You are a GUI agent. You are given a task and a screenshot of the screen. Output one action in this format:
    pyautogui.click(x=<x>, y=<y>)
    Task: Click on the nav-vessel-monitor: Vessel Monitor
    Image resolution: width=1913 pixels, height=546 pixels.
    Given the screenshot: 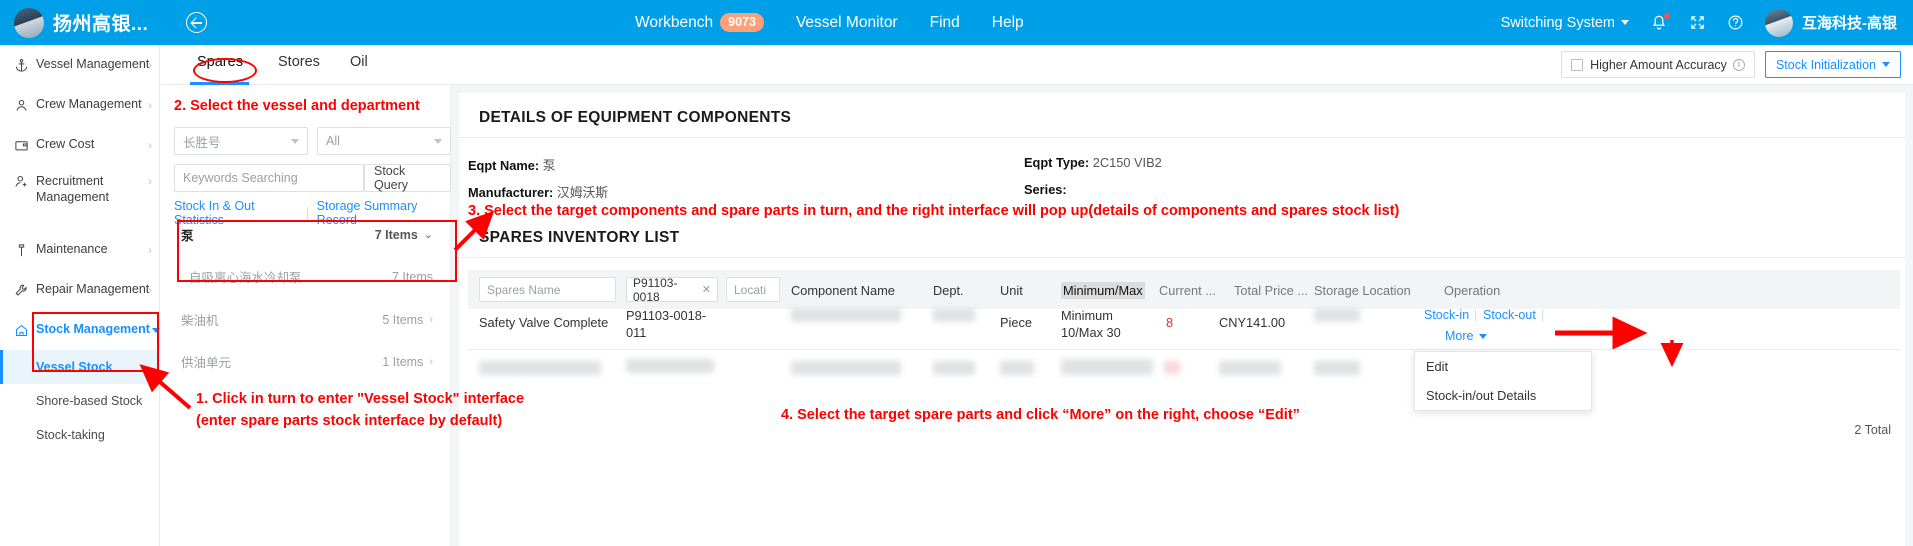 What is the action you would take?
    pyautogui.click(x=847, y=23)
    